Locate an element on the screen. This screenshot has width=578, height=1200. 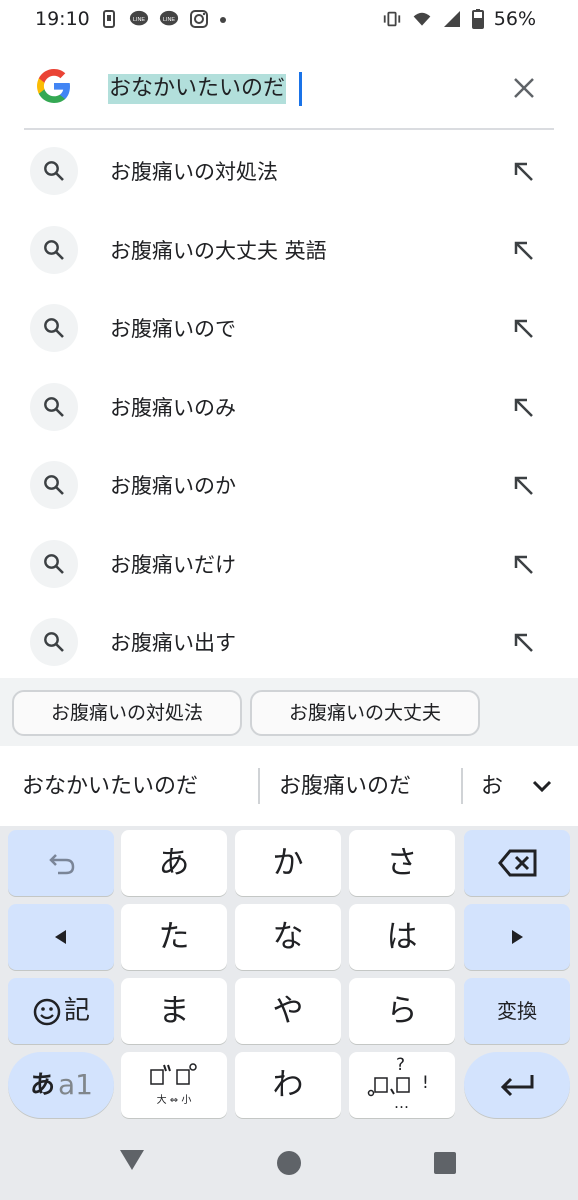
undo-icon is located at coordinates (62, 864).